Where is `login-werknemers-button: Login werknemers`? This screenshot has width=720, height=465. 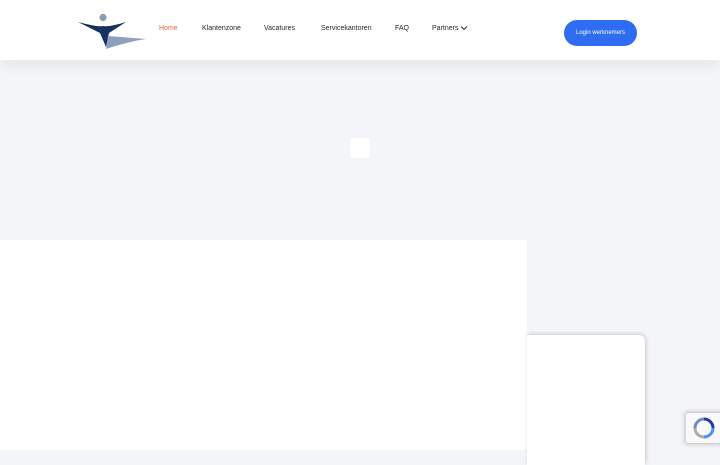 login-werknemers-button: Login werknemers is located at coordinates (600, 33).